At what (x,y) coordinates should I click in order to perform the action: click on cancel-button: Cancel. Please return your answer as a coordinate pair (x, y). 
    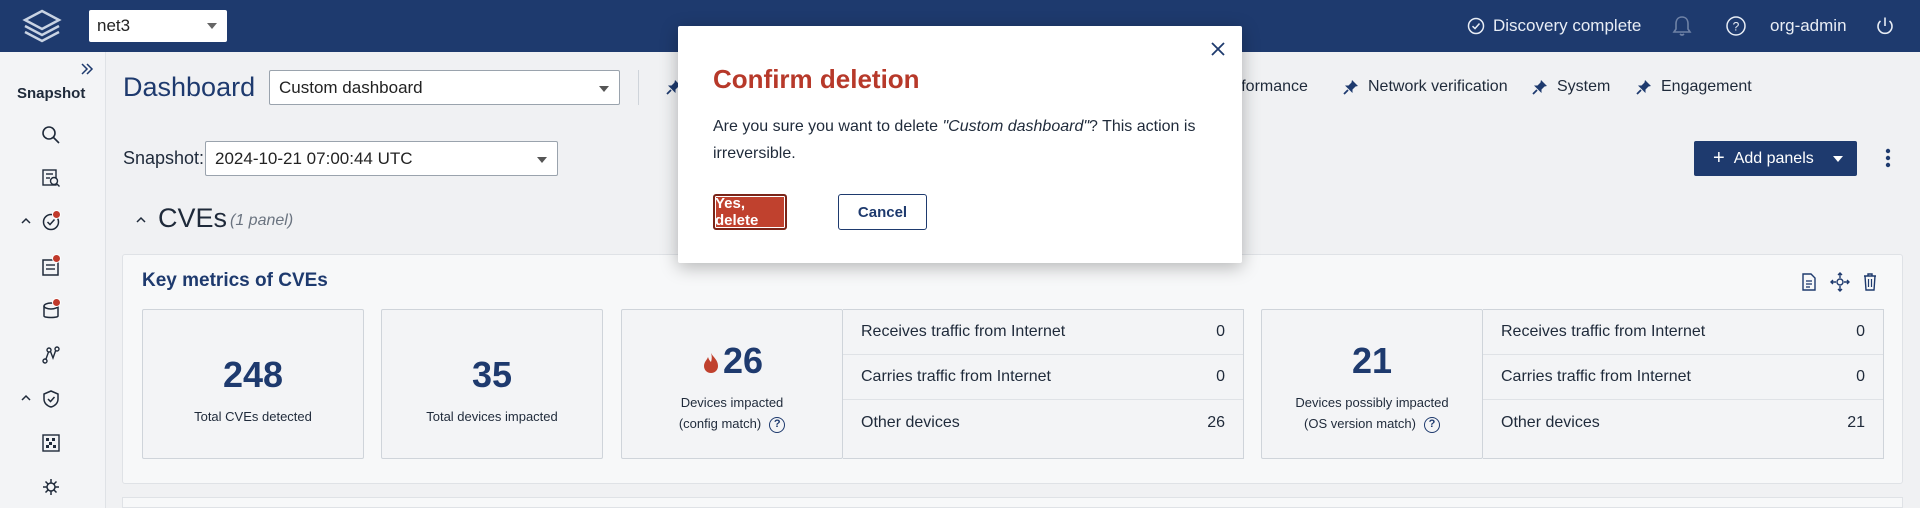
    Looking at the image, I should click on (882, 212).